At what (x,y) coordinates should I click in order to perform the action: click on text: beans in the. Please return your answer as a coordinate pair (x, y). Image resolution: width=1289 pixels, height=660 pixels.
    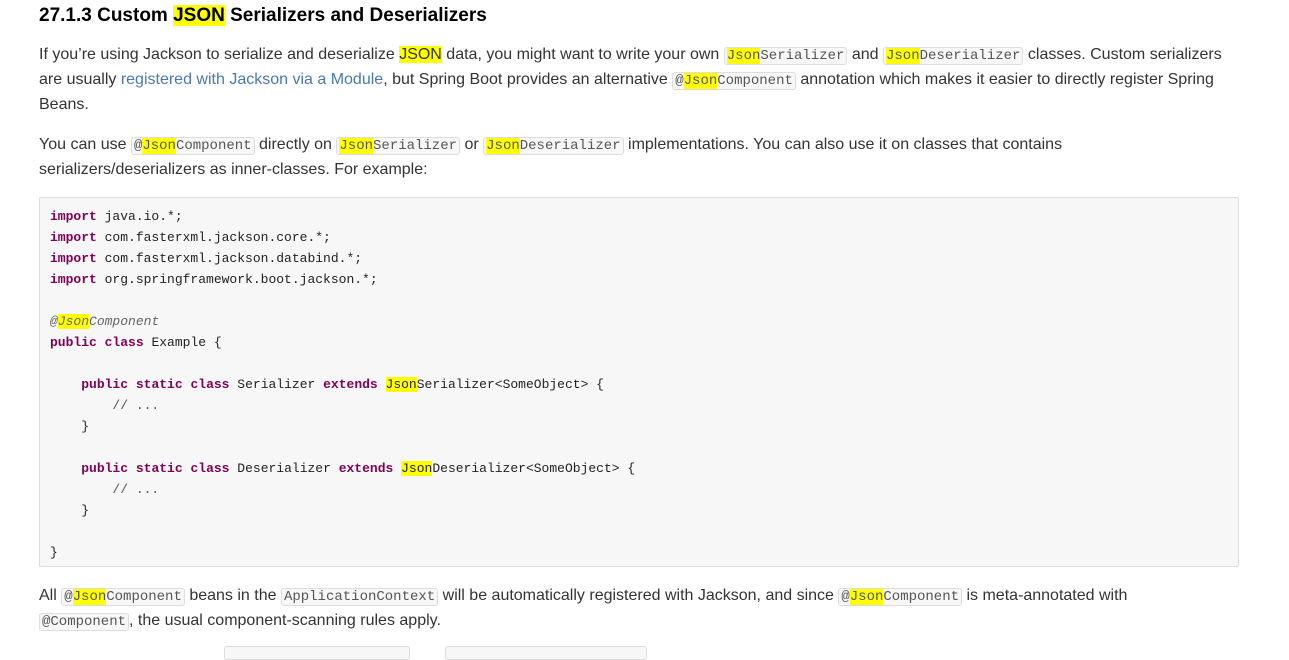
    Looking at the image, I should click on (232, 595).